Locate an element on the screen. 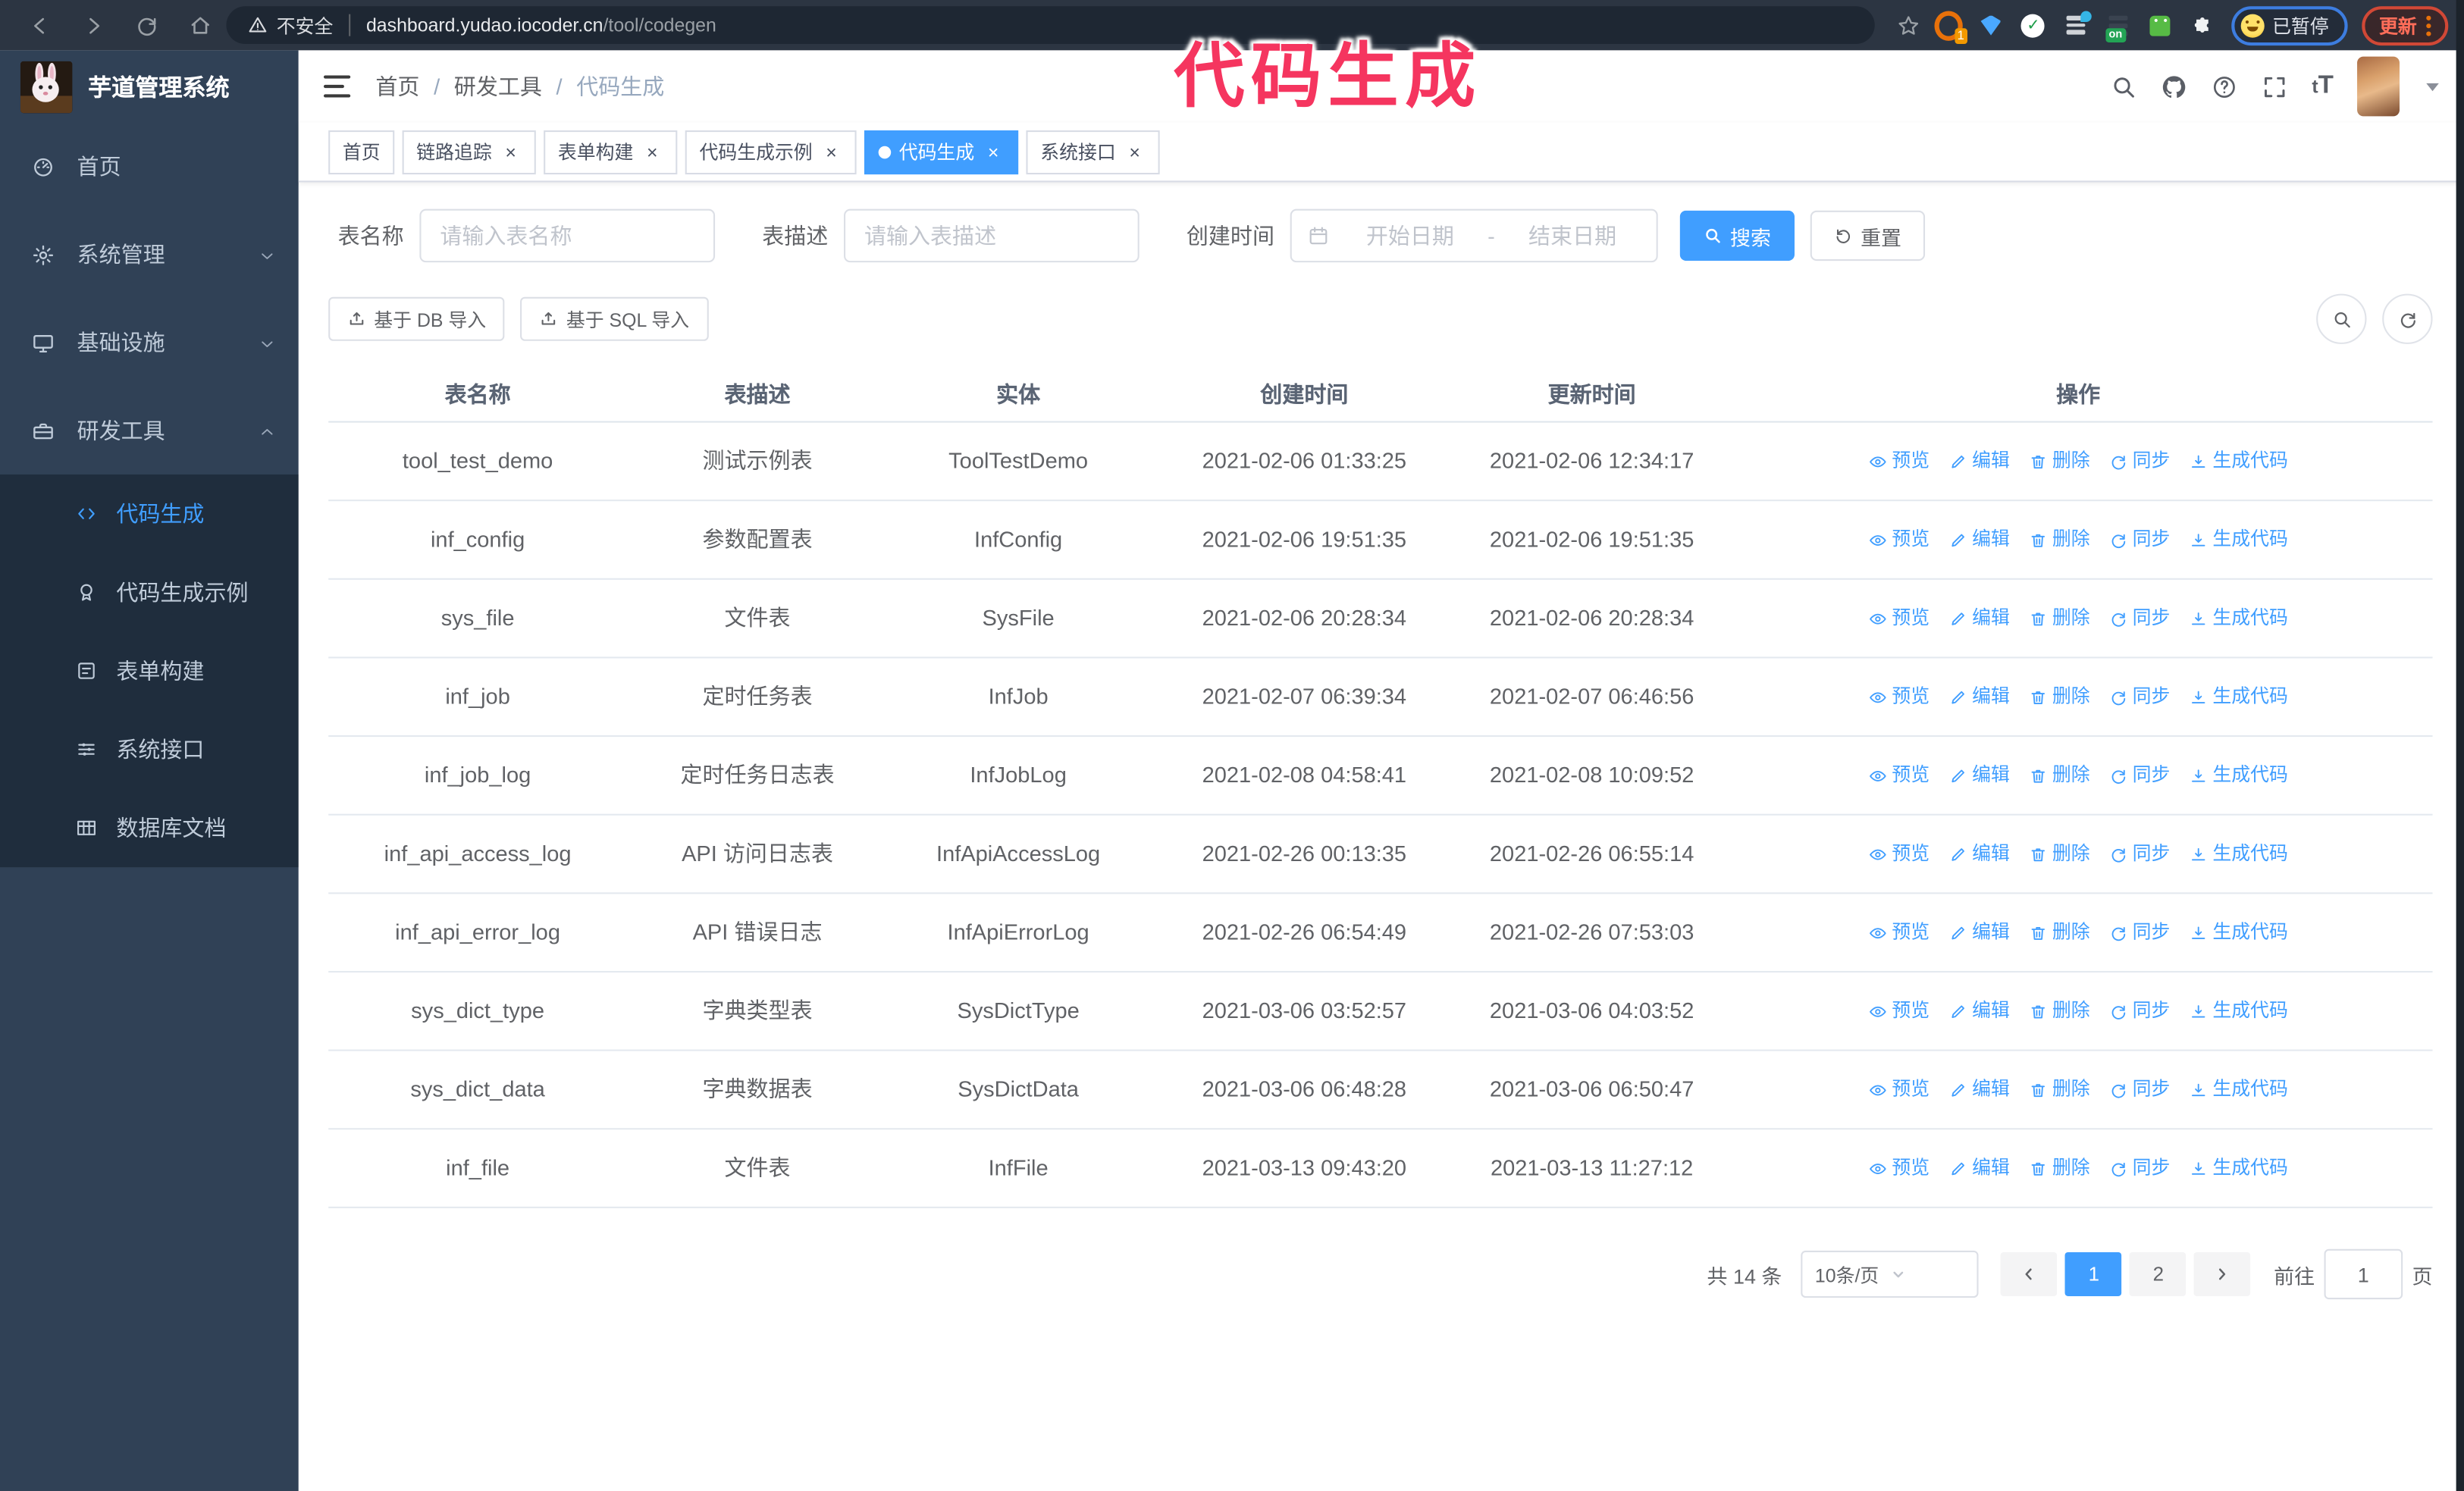 This screenshot has width=2464, height=1491. app-logo: 芋道管理系统 is located at coordinates (150, 86).